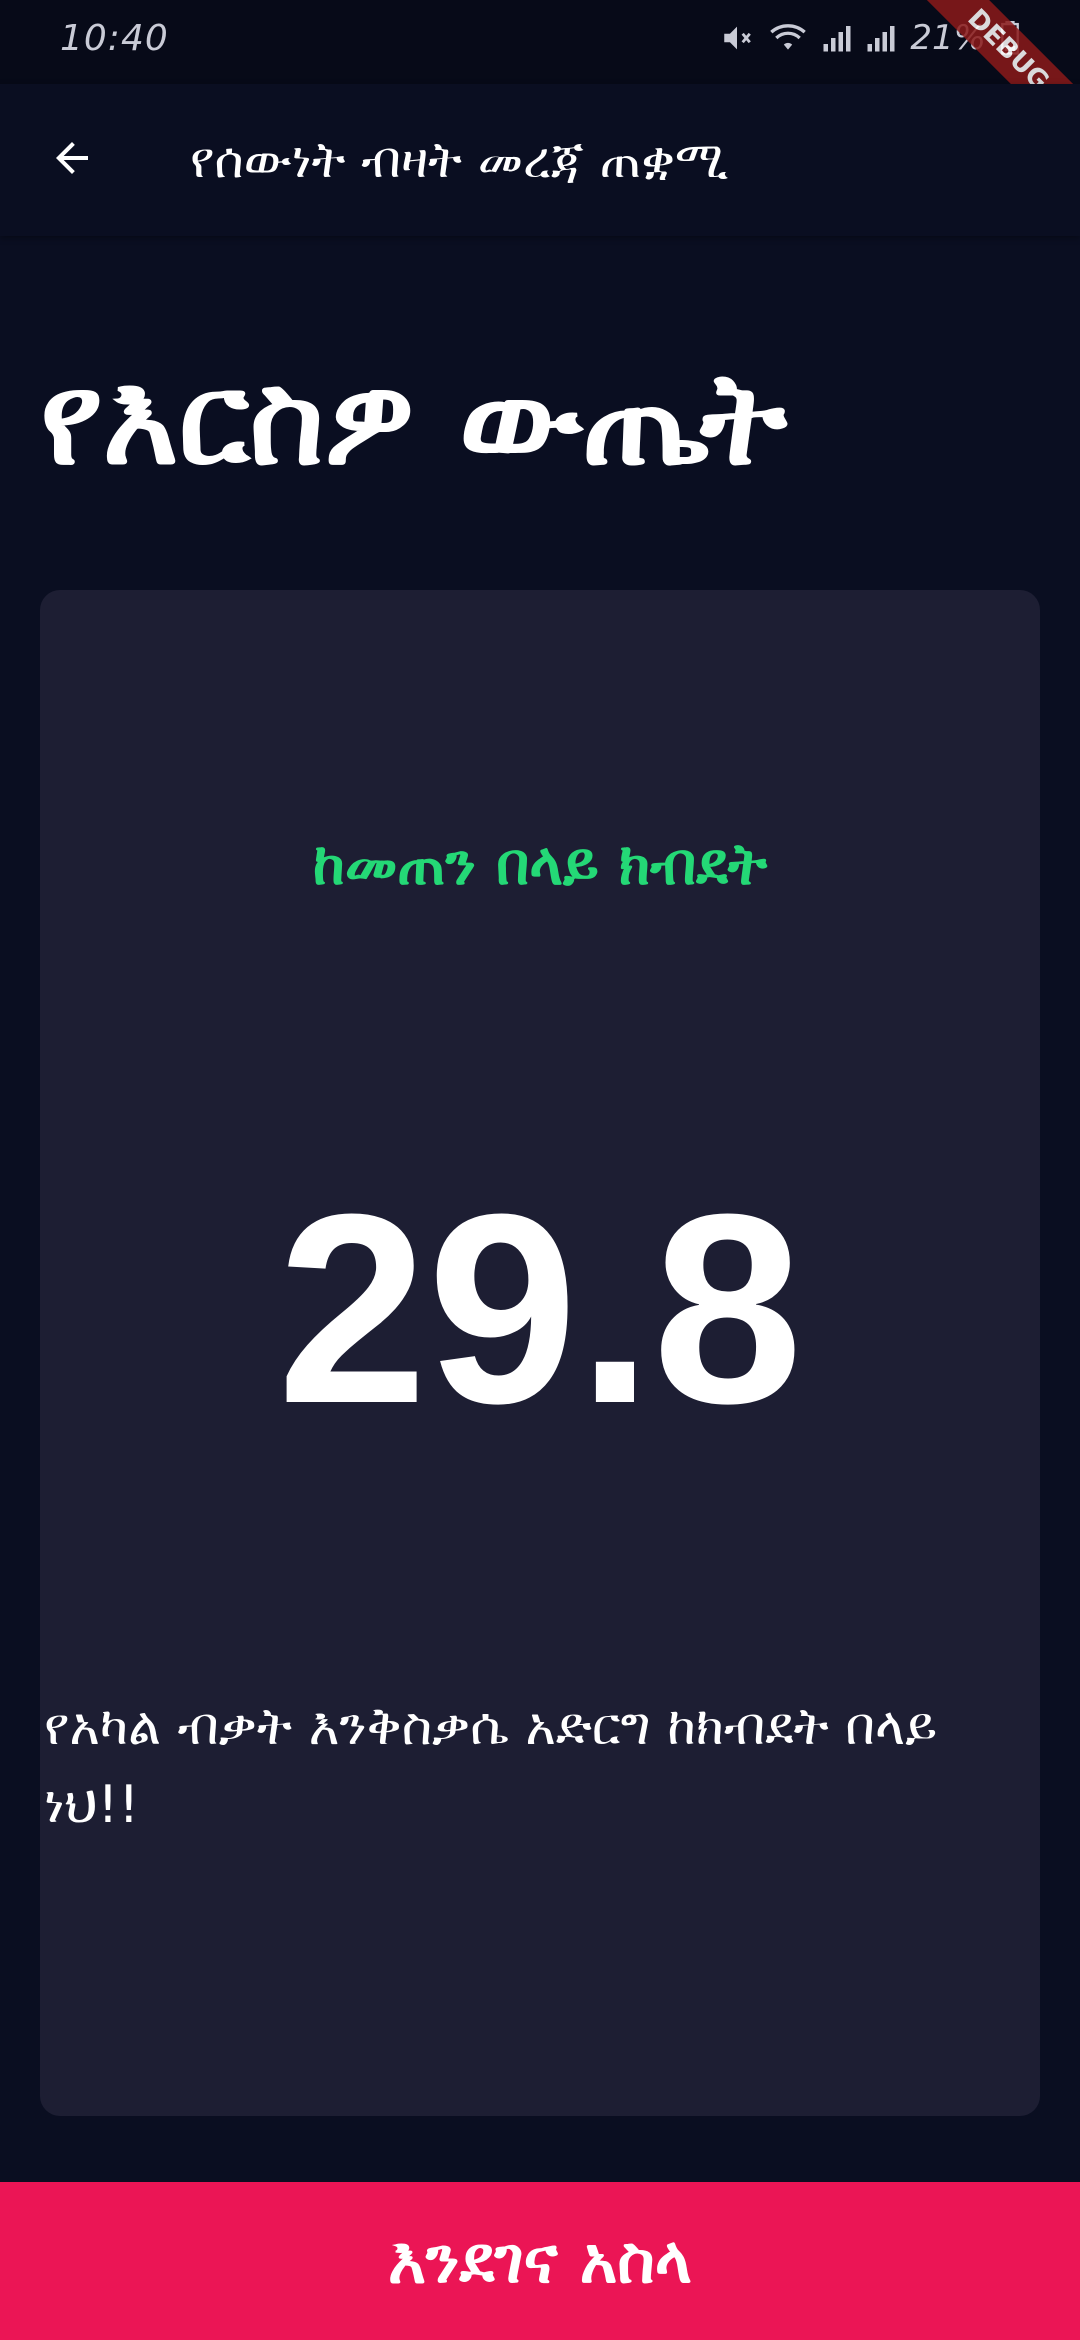 Image resolution: width=1080 pixels, height=2340 pixels. I want to click on status-time: 10:40, so click(114, 38).